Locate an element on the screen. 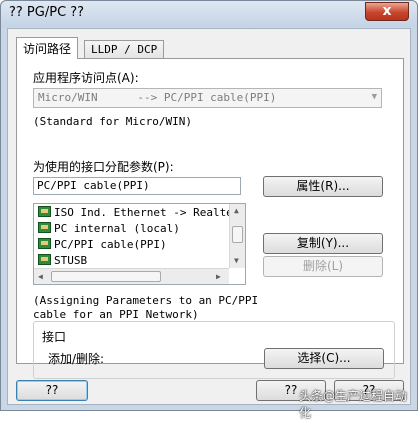 Image resolution: width=418 pixels, height=421 pixels. add-remove-label: 添加/删除: is located at coordinates (76, 359).